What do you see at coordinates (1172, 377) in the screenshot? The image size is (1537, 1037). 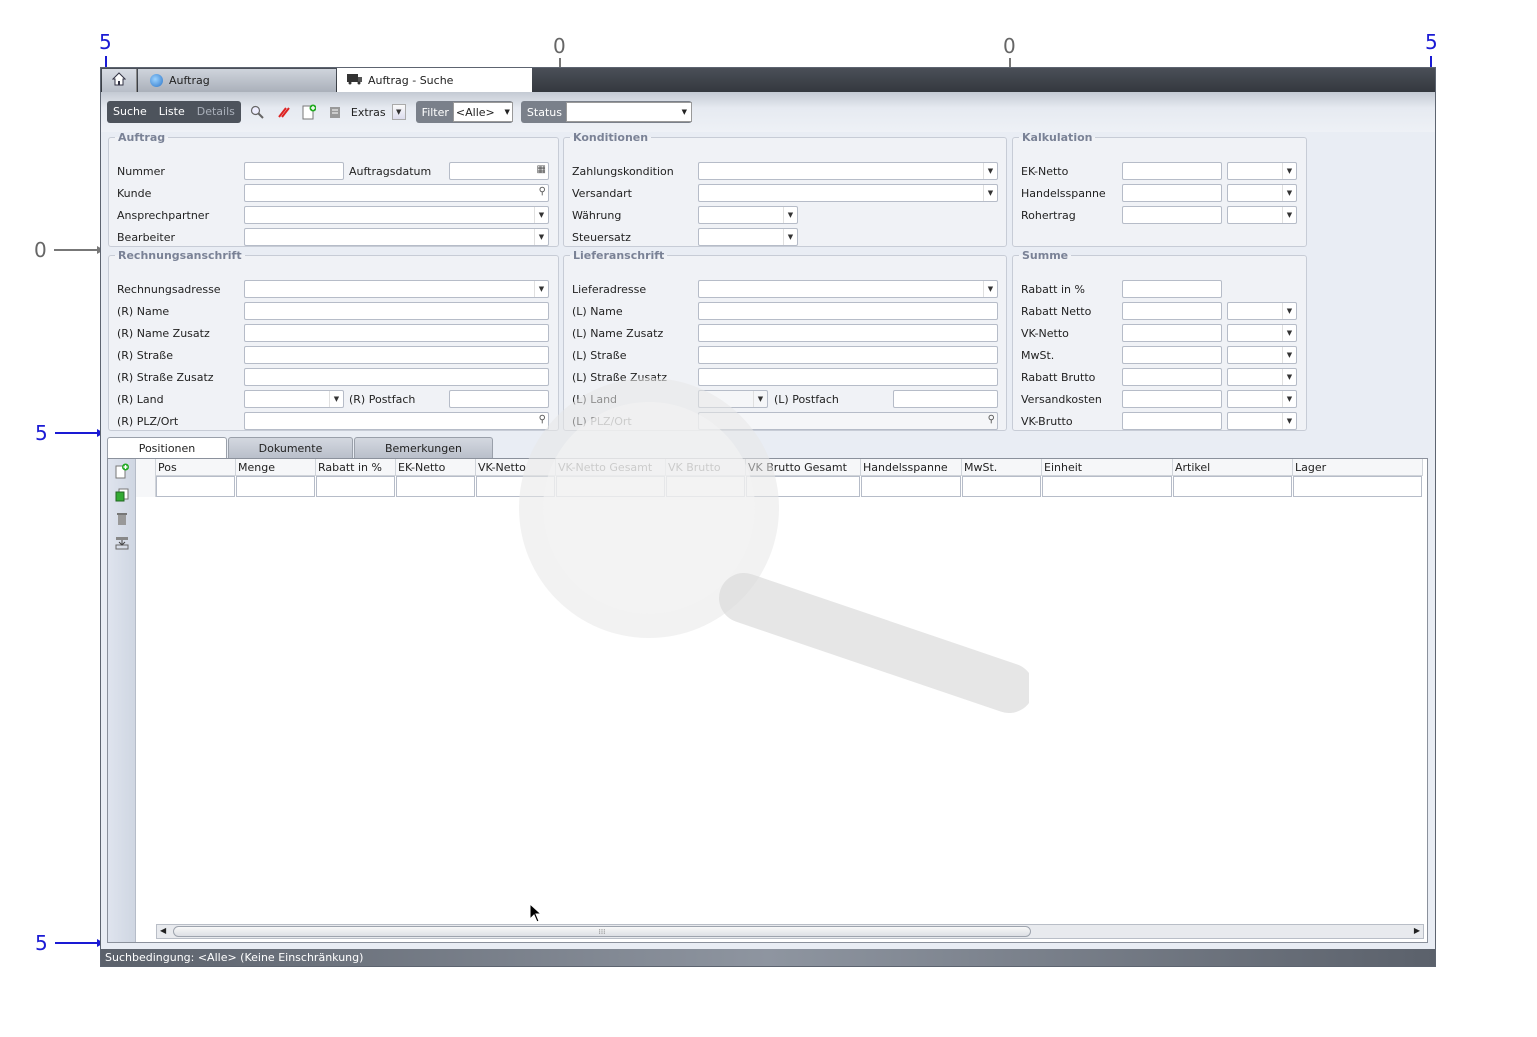 I see `rabatt-brutto-field` at bounding box center [1172, 377].